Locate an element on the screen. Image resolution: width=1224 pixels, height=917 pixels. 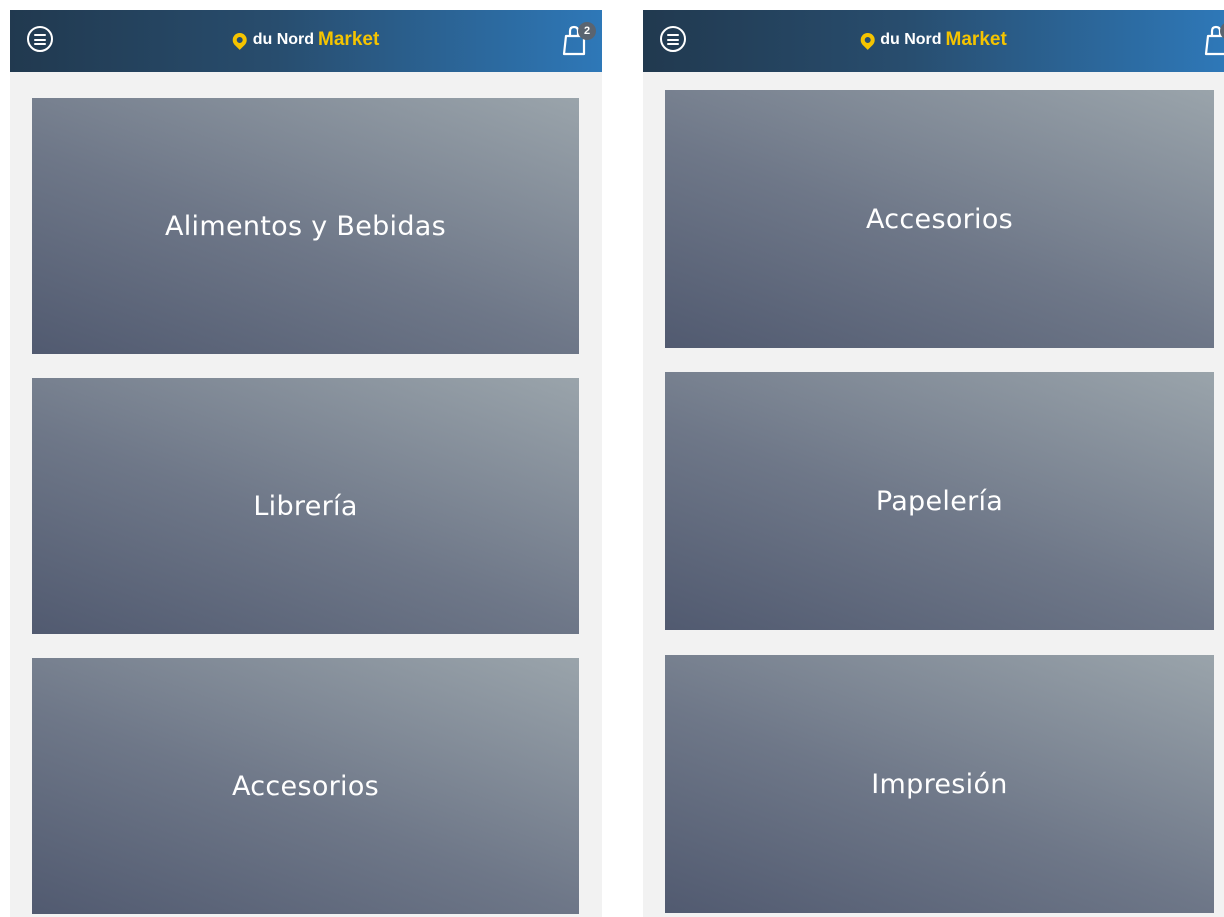
category-label: Impresión is located at coordinates (939, 784).